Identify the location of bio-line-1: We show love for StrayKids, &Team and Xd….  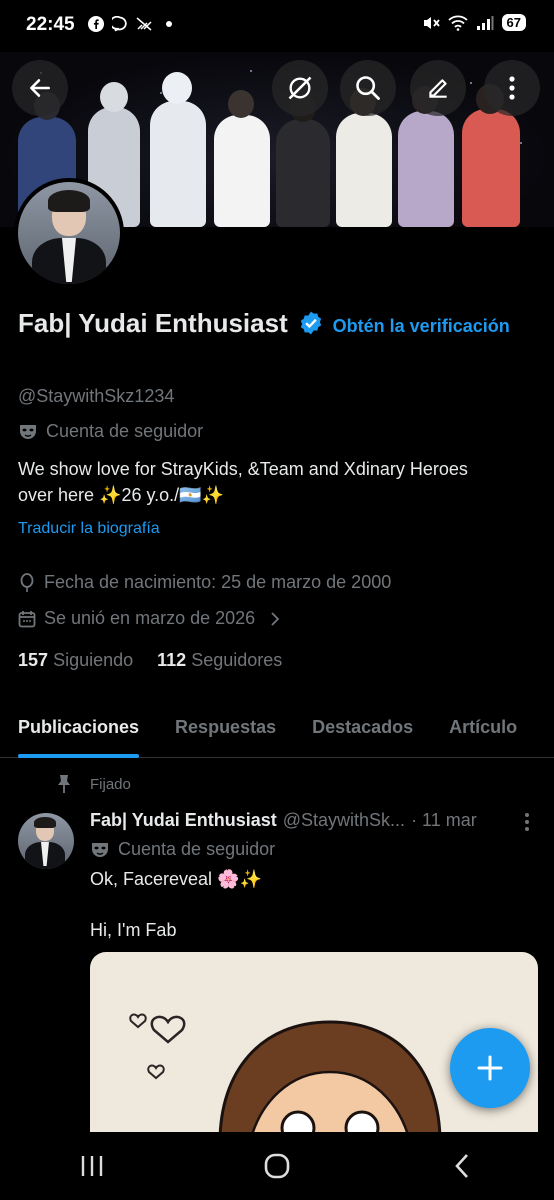
(243, 469).